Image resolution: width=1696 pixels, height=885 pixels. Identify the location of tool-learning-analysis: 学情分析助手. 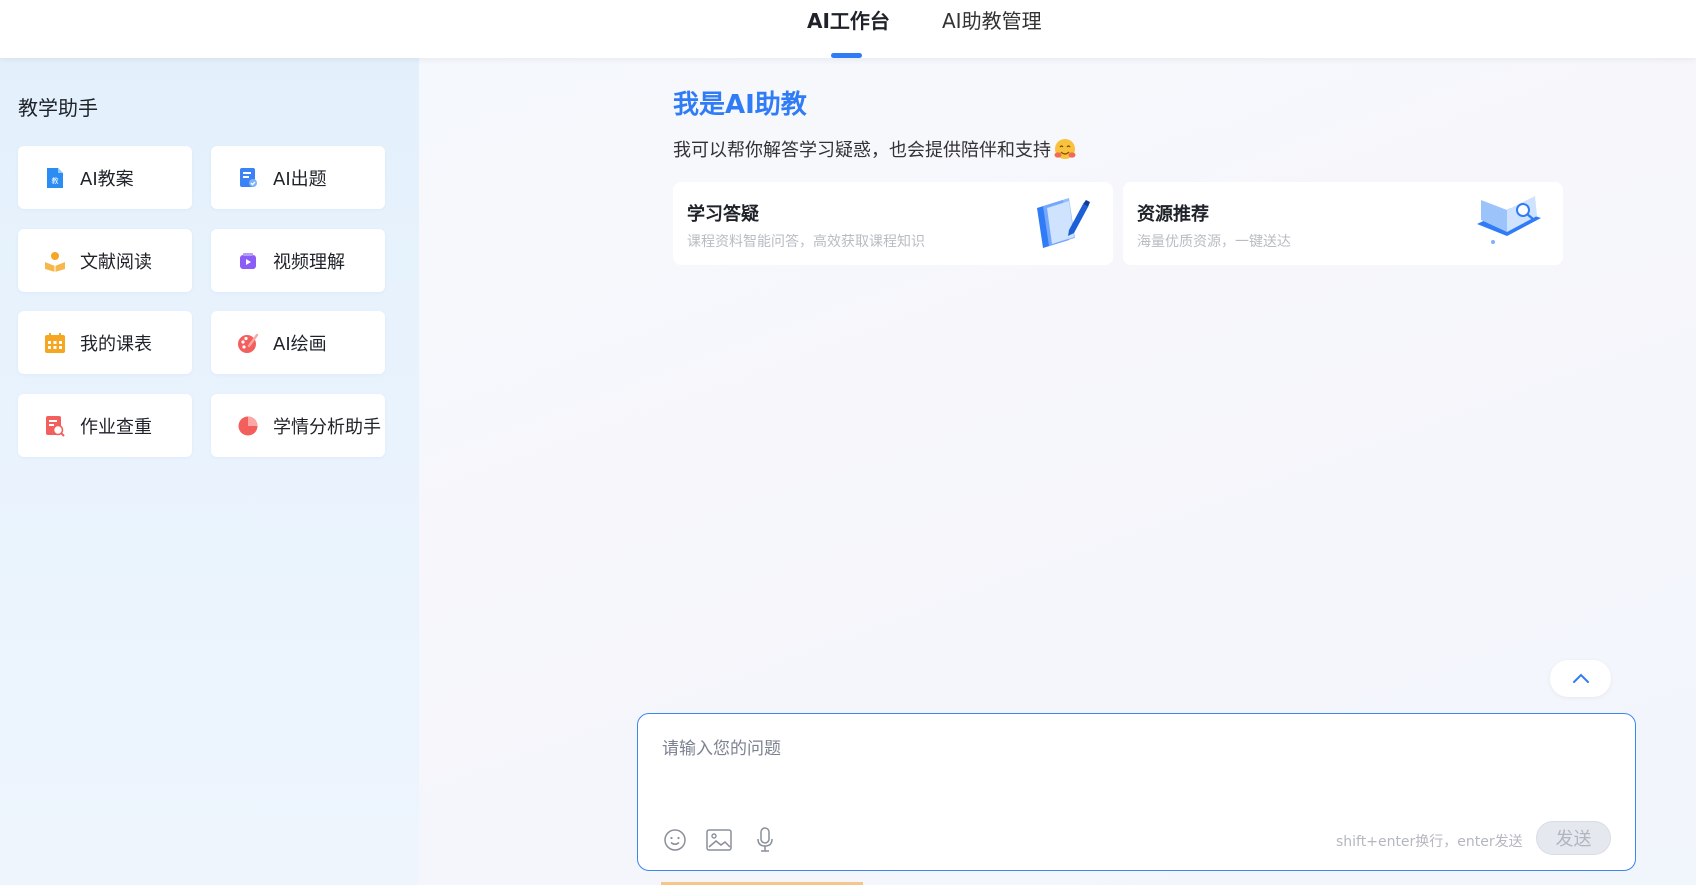
(298, 425).